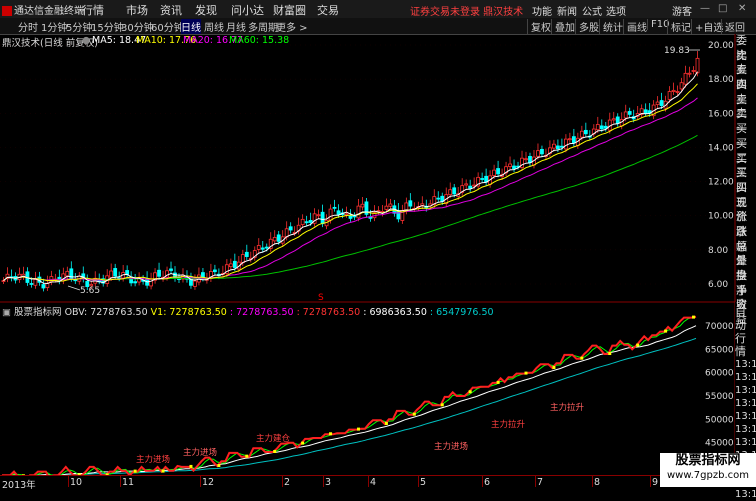 The width and height of the screenshot is (756, 501). Describe the element at coordinates (328, 312) in the screenshot. I see `legend-v3: : 7278763.50` at that location.